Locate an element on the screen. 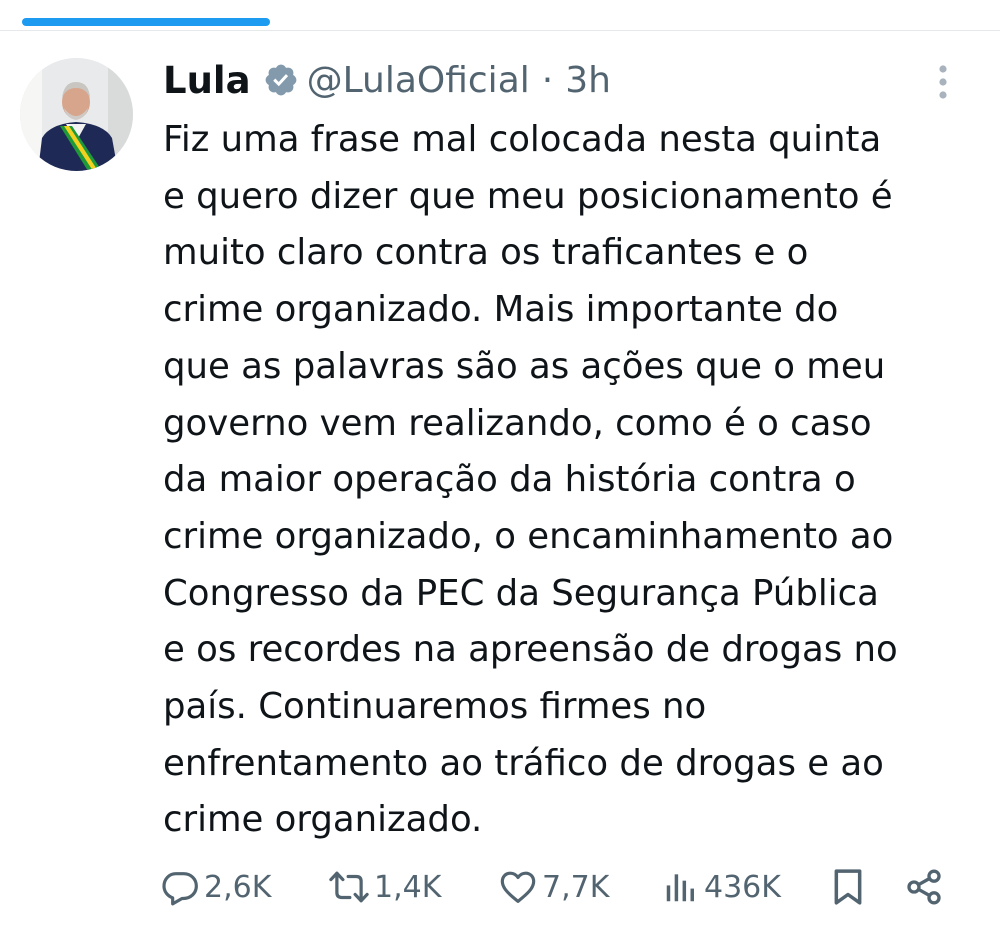 Image resolution: width=1000 pixels, height=935 pixels. views-button: 436K is located at coordinates (721, 887).